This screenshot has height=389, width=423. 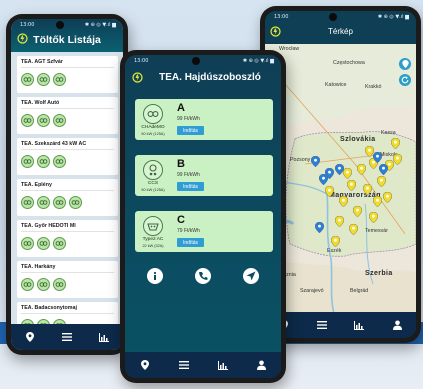 What do you see at coordinates (340, 325) in the screenshot?
I see `tab-bar` at bounding box center [340, 325].